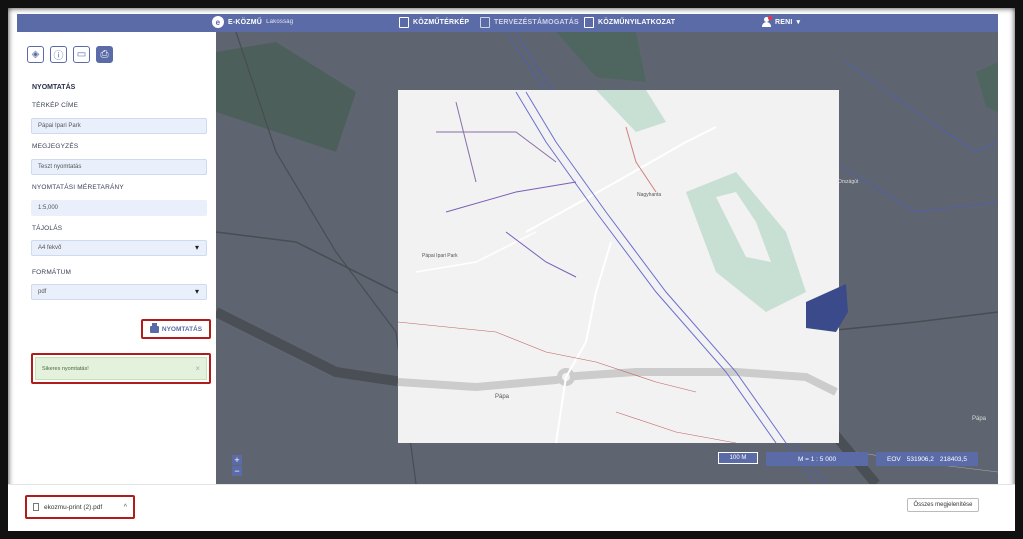  I want to click on map-label-papa: Pápa, so click(502, 397).